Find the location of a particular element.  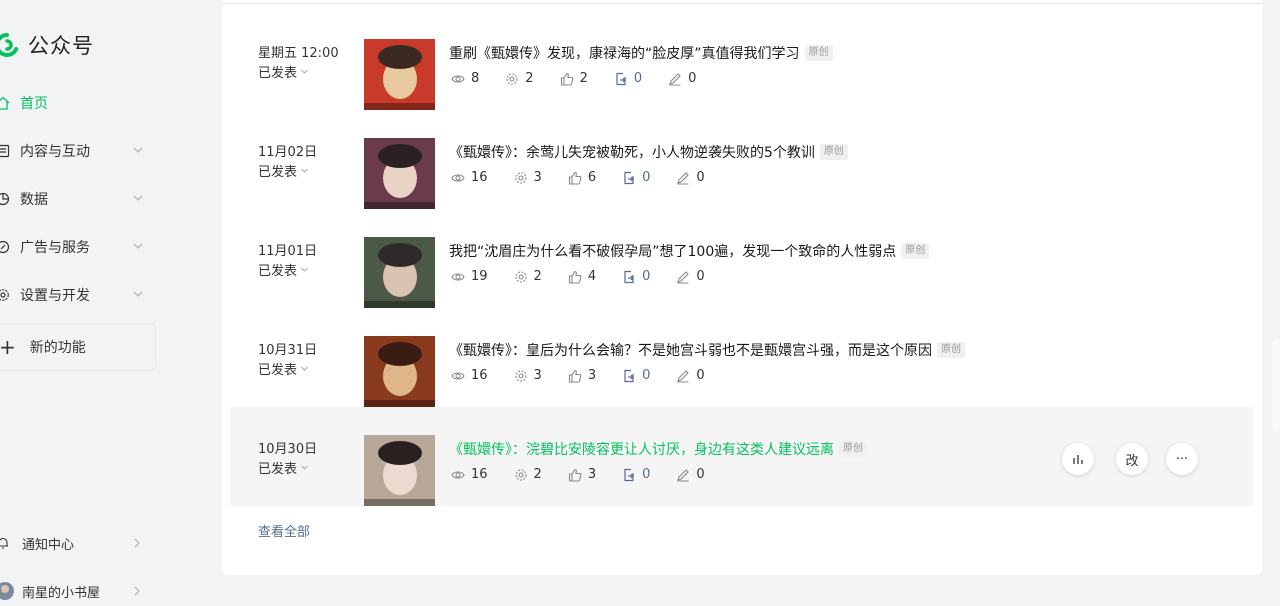

view-all-link: 查看全部 is located at coordinates (284, 530).